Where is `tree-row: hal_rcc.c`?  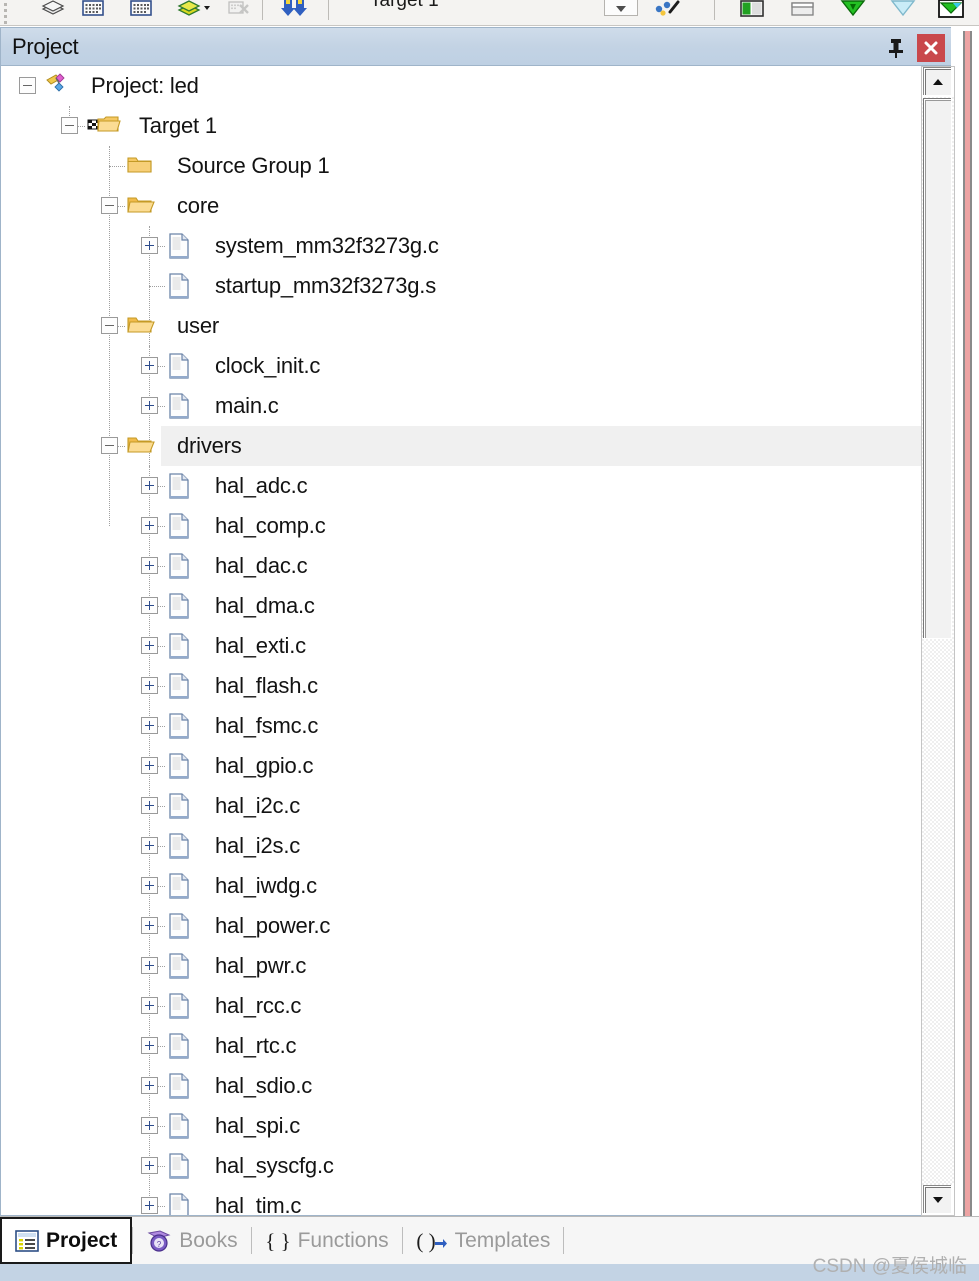
tree-row: hal_rcc.c is located at coordinates (476, 1006).